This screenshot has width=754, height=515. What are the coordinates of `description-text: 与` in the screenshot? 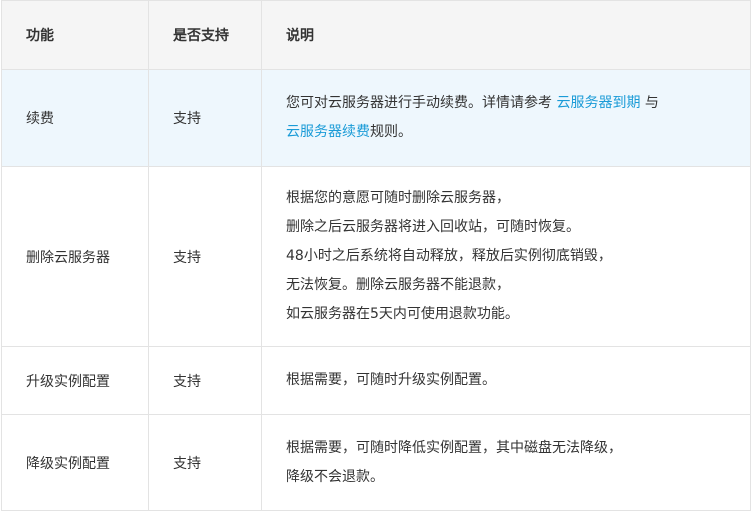 It's located at (649, 103).